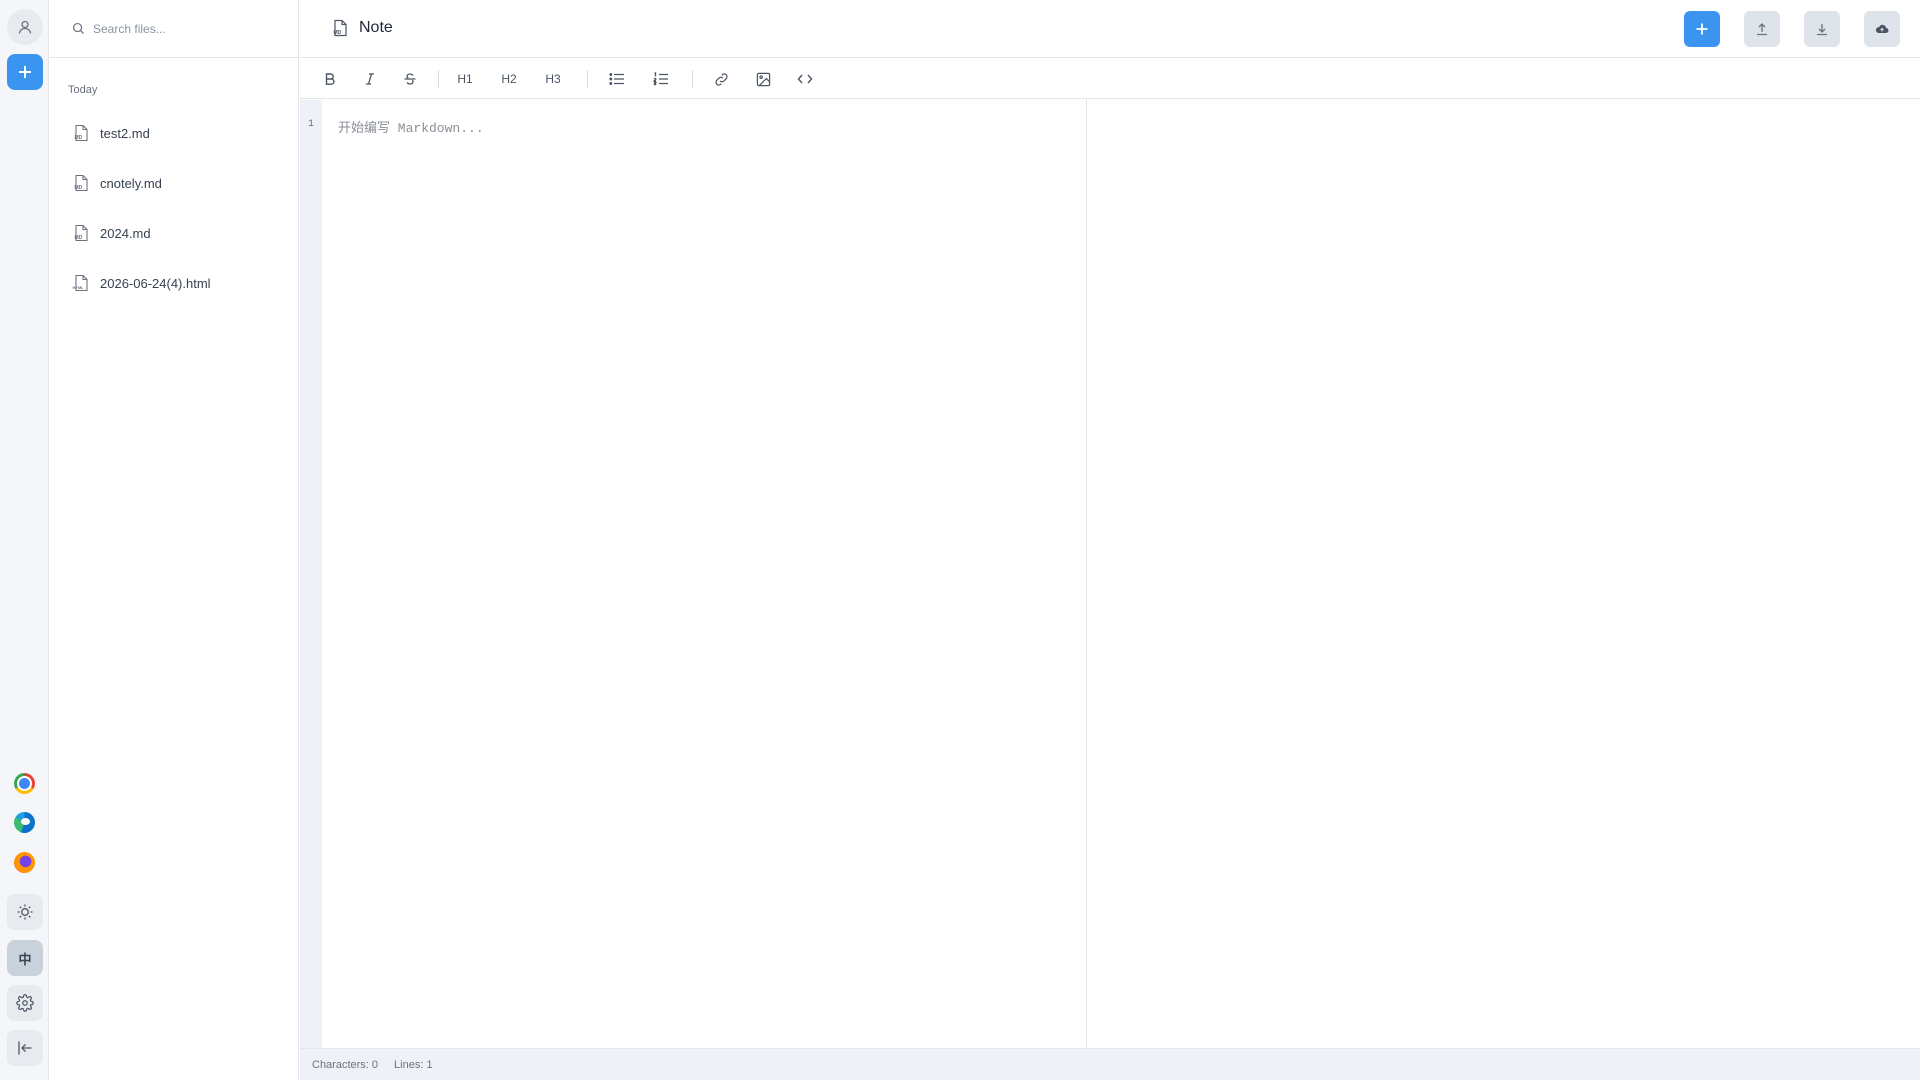 This screenshot has width=1920, height=1080. I want to click on bold-button, so click(330, 79).